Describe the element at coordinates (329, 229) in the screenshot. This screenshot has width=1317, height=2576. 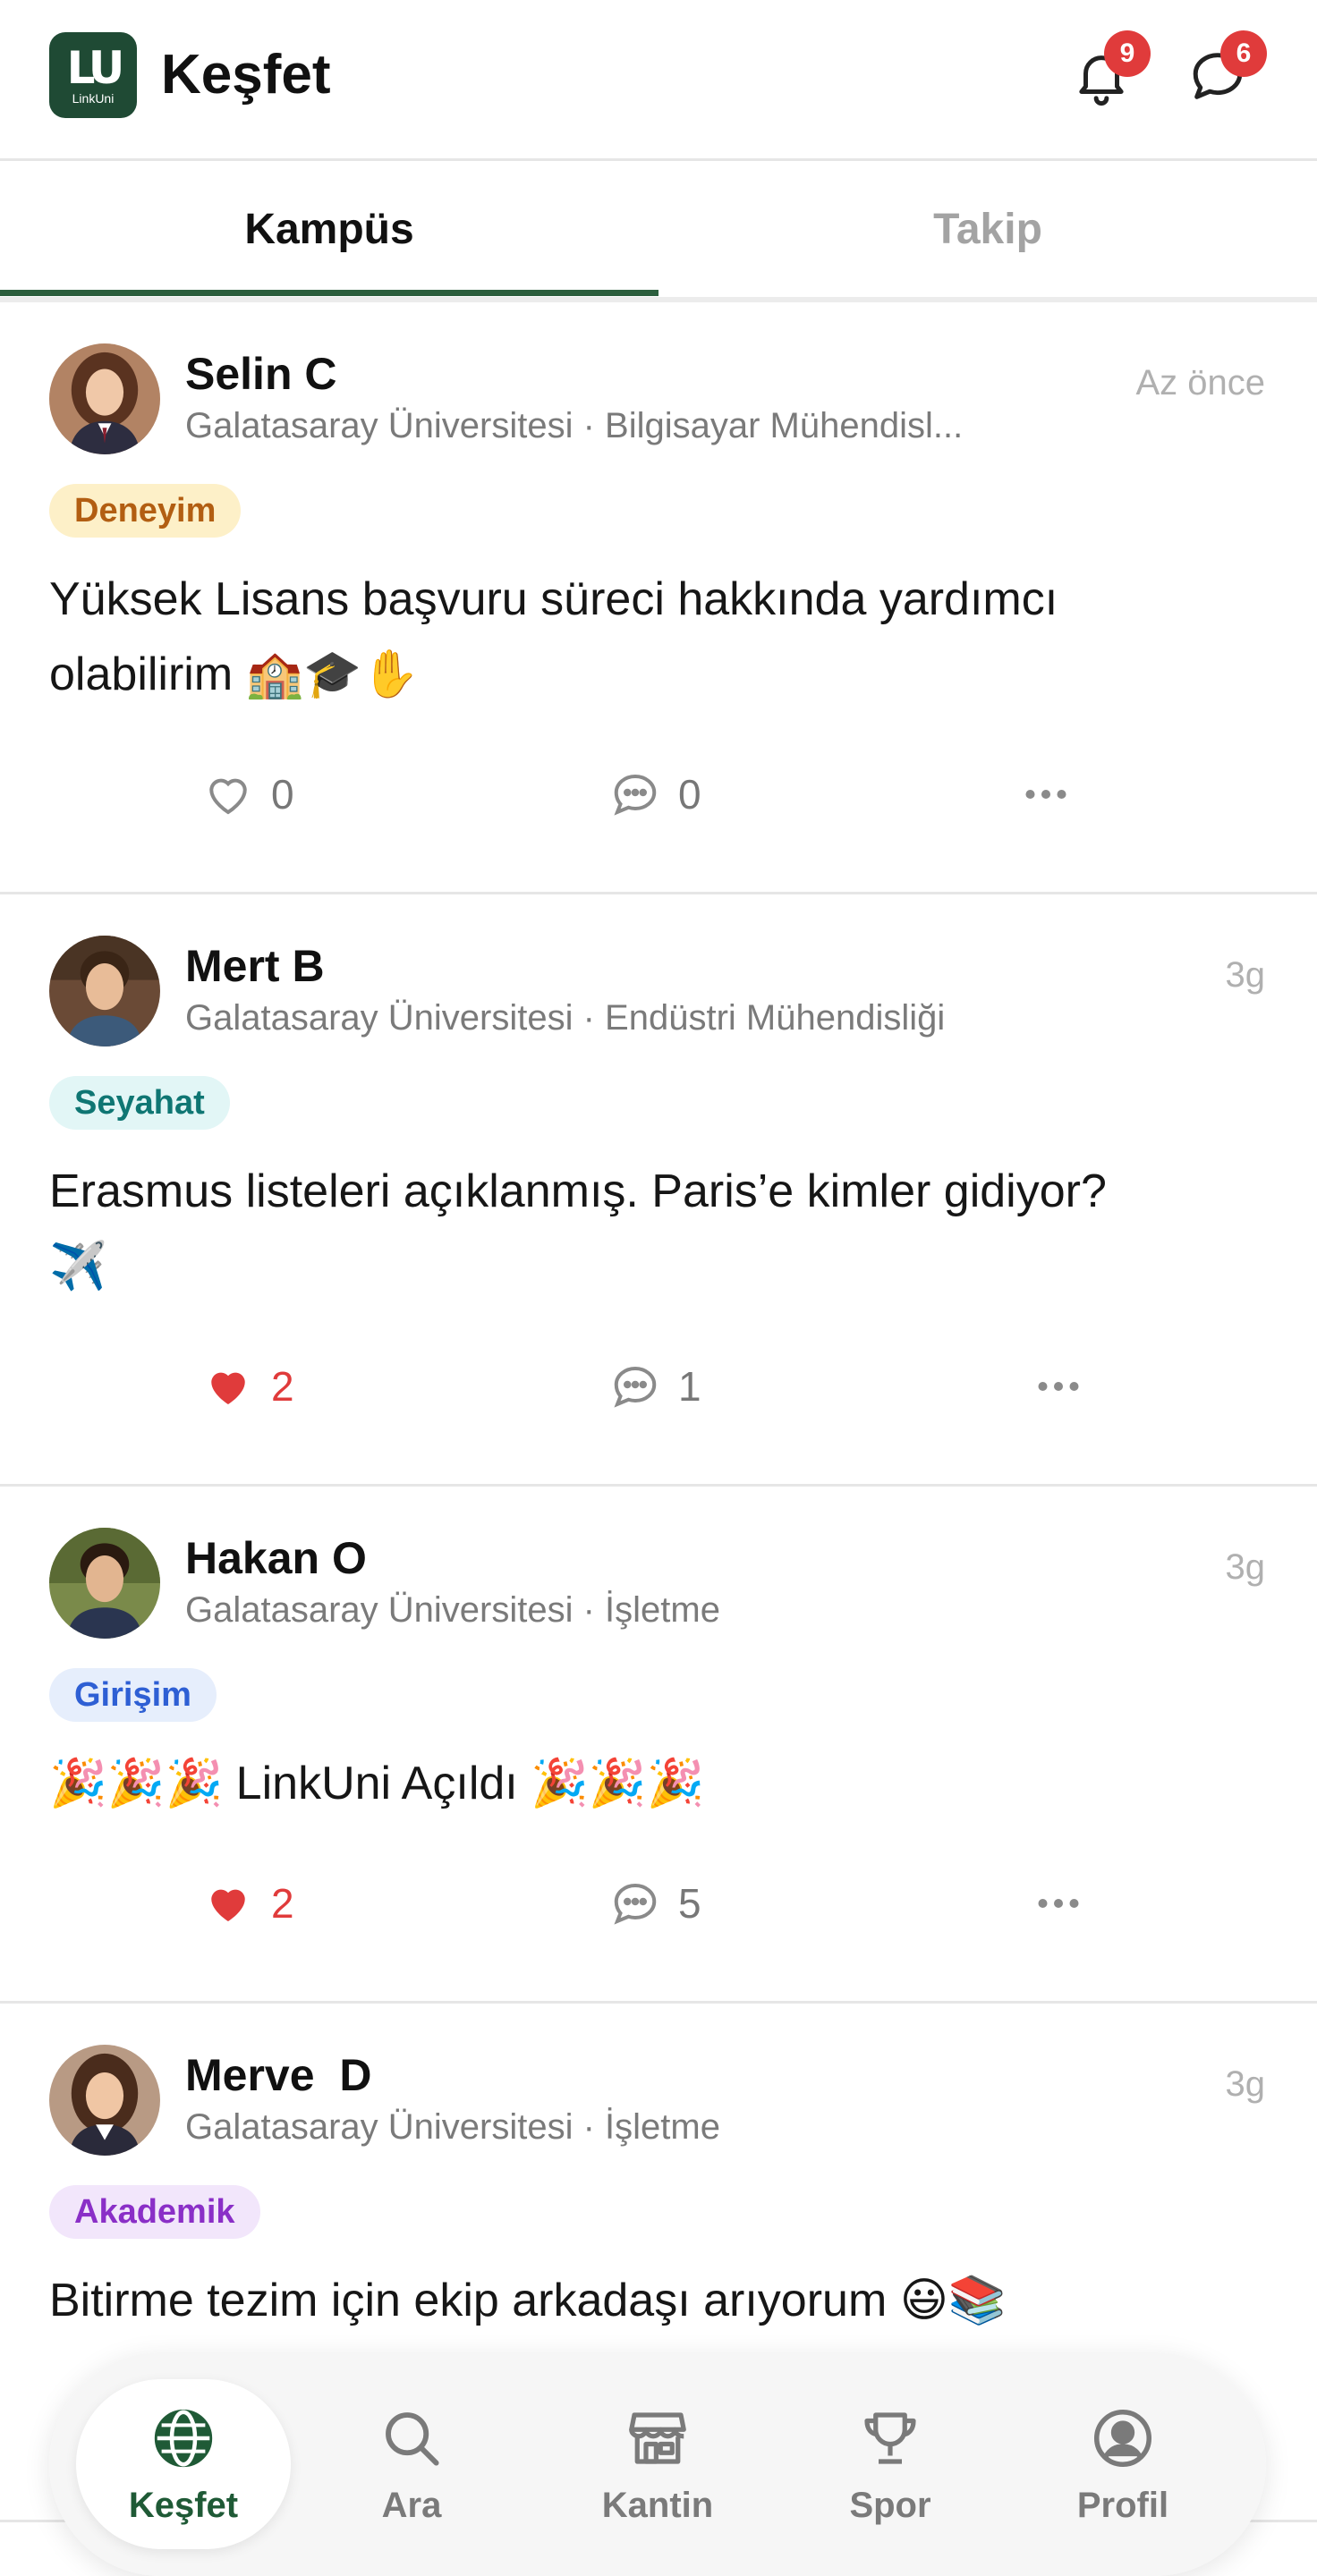
I see `tab-kampus: Kampüs` at that location.